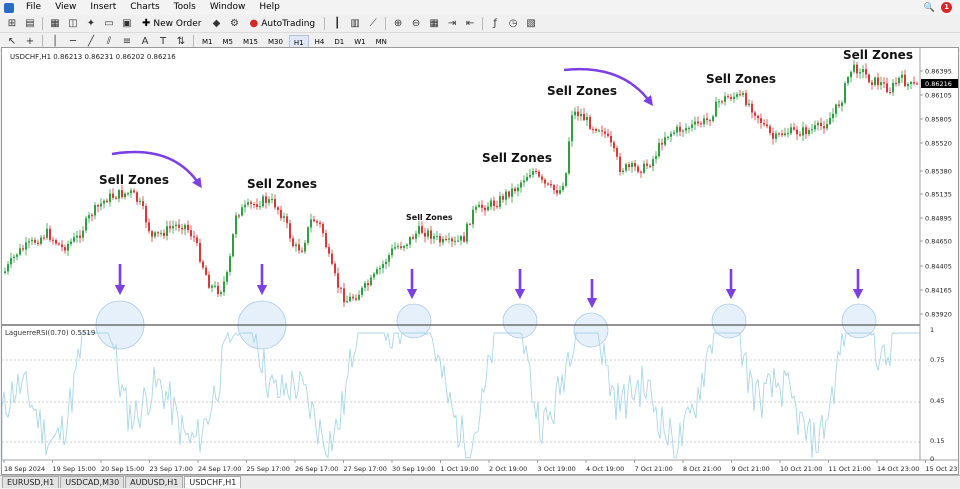  What do you see at coordinates (91, 24) in the screenshot?
I see `navigator-icon: ✦` at bounding box center [91, 24].